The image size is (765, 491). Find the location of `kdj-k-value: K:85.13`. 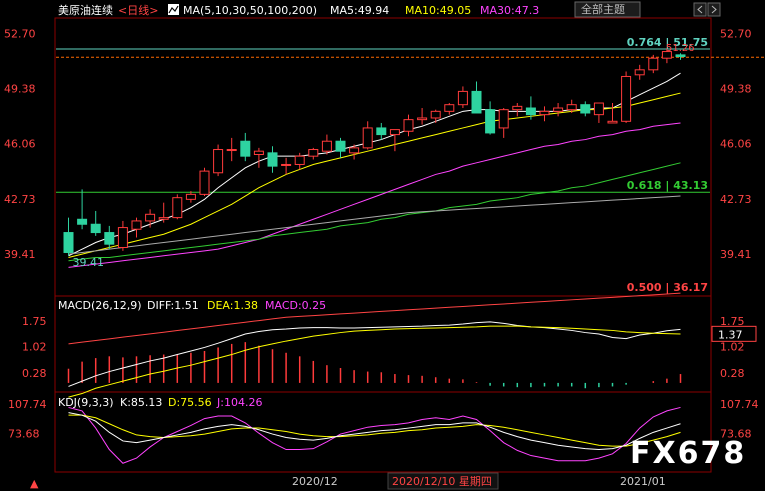

kdj-k-value: K:85.13 is located at coordinates (141, 402).